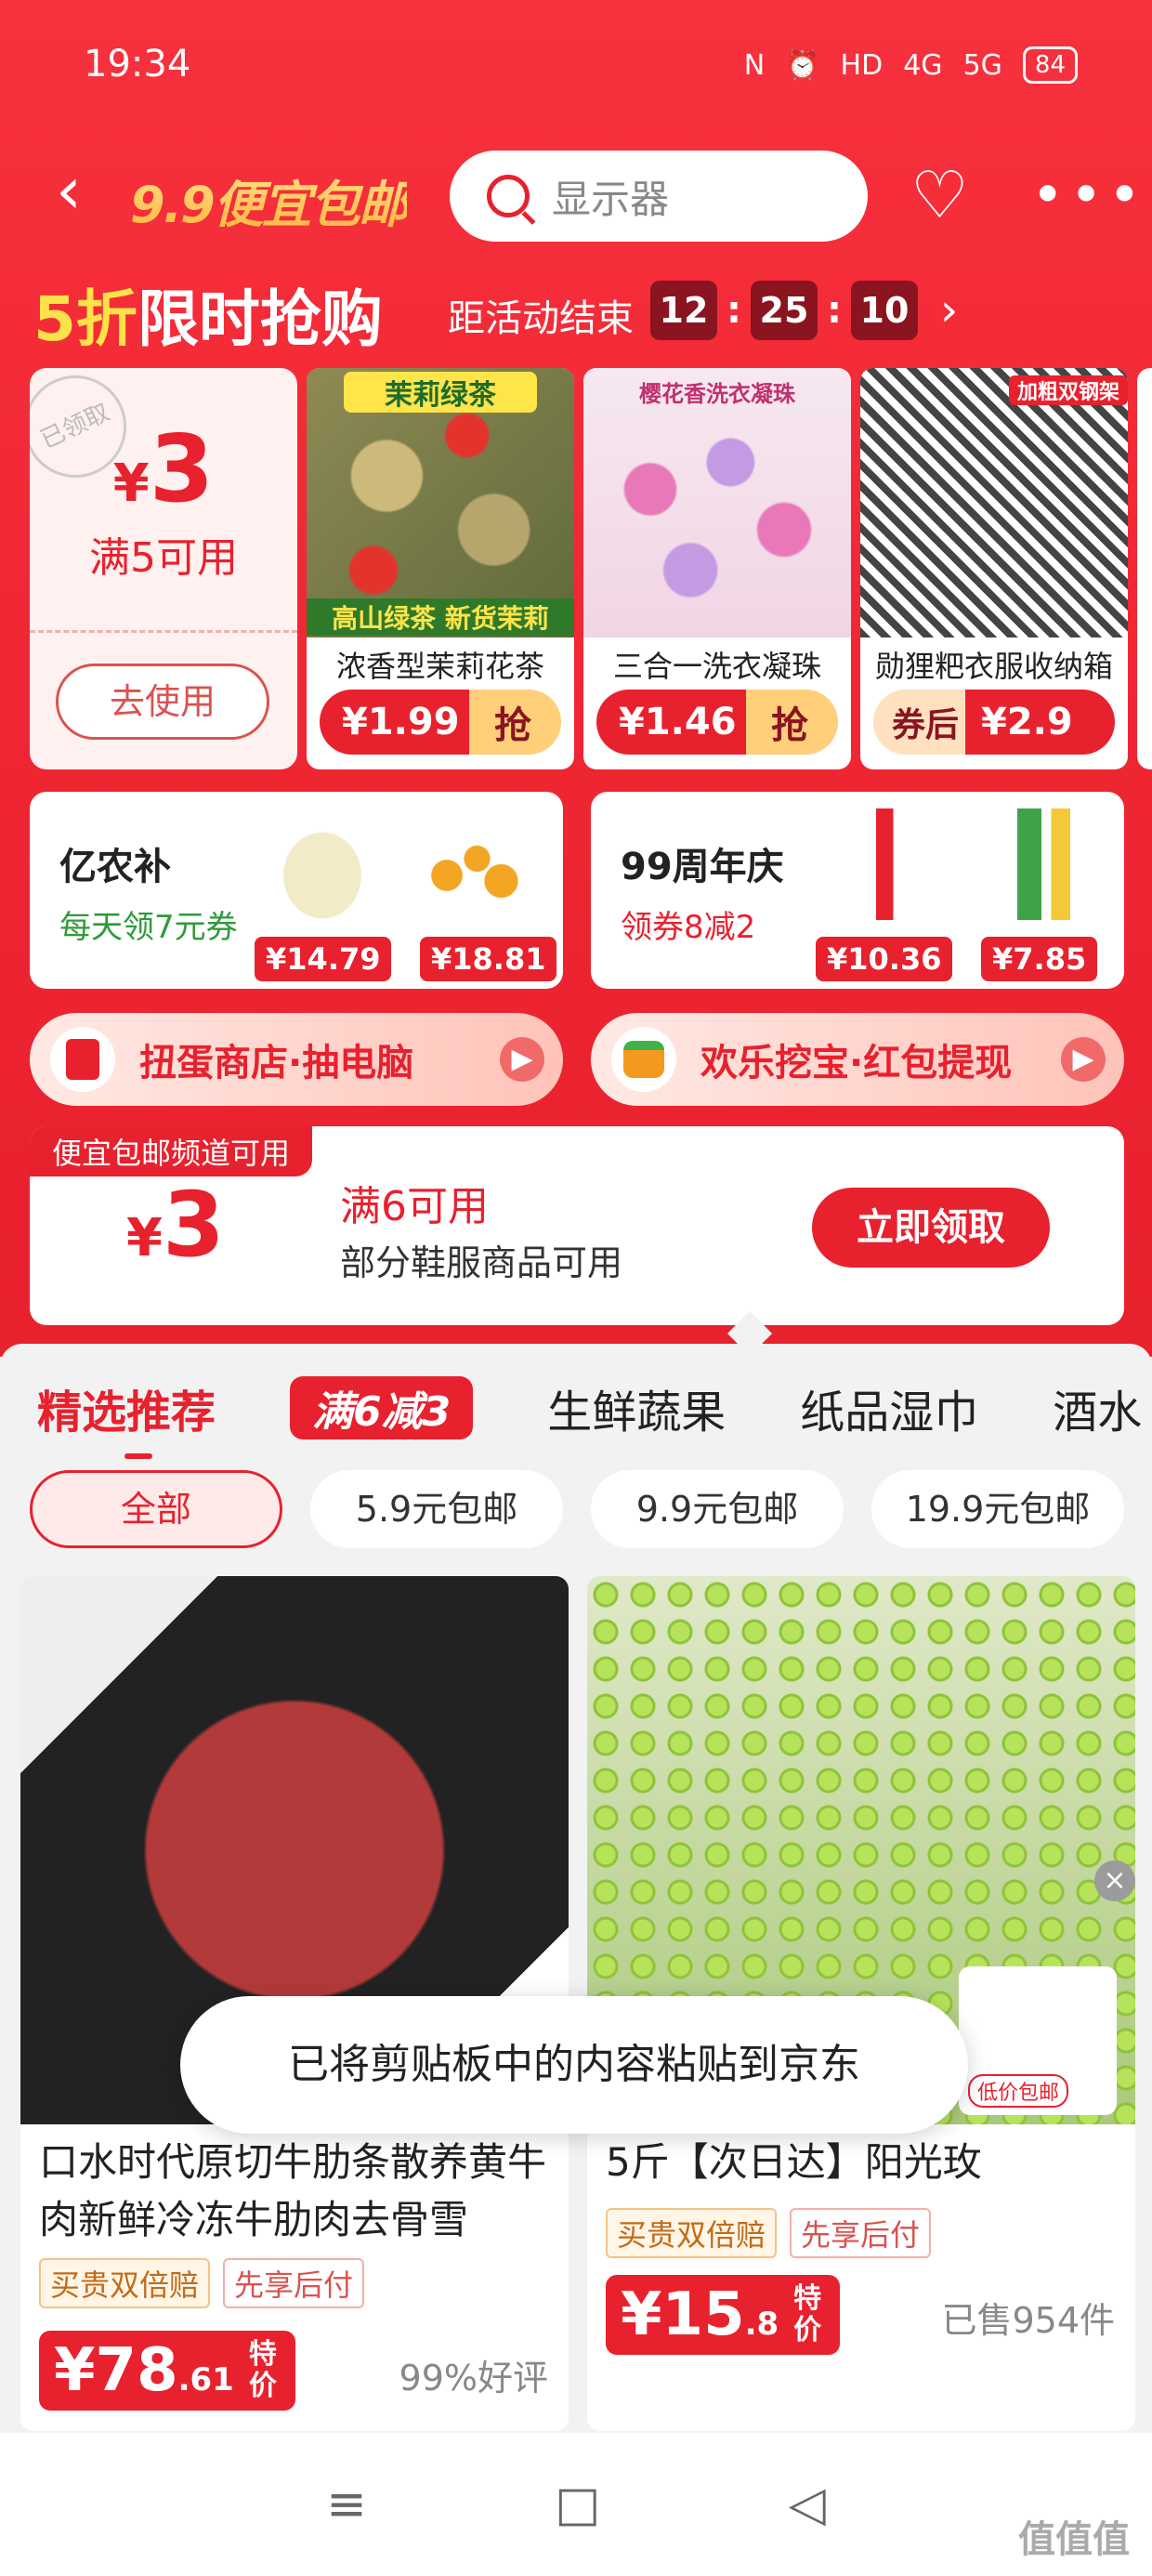 The width and height of the screenshot is (1152, 2576). What do you see at coordinates (83, 195) in the screenshot?
I see `back-icon: ‹` at bounding box center [83, 195].